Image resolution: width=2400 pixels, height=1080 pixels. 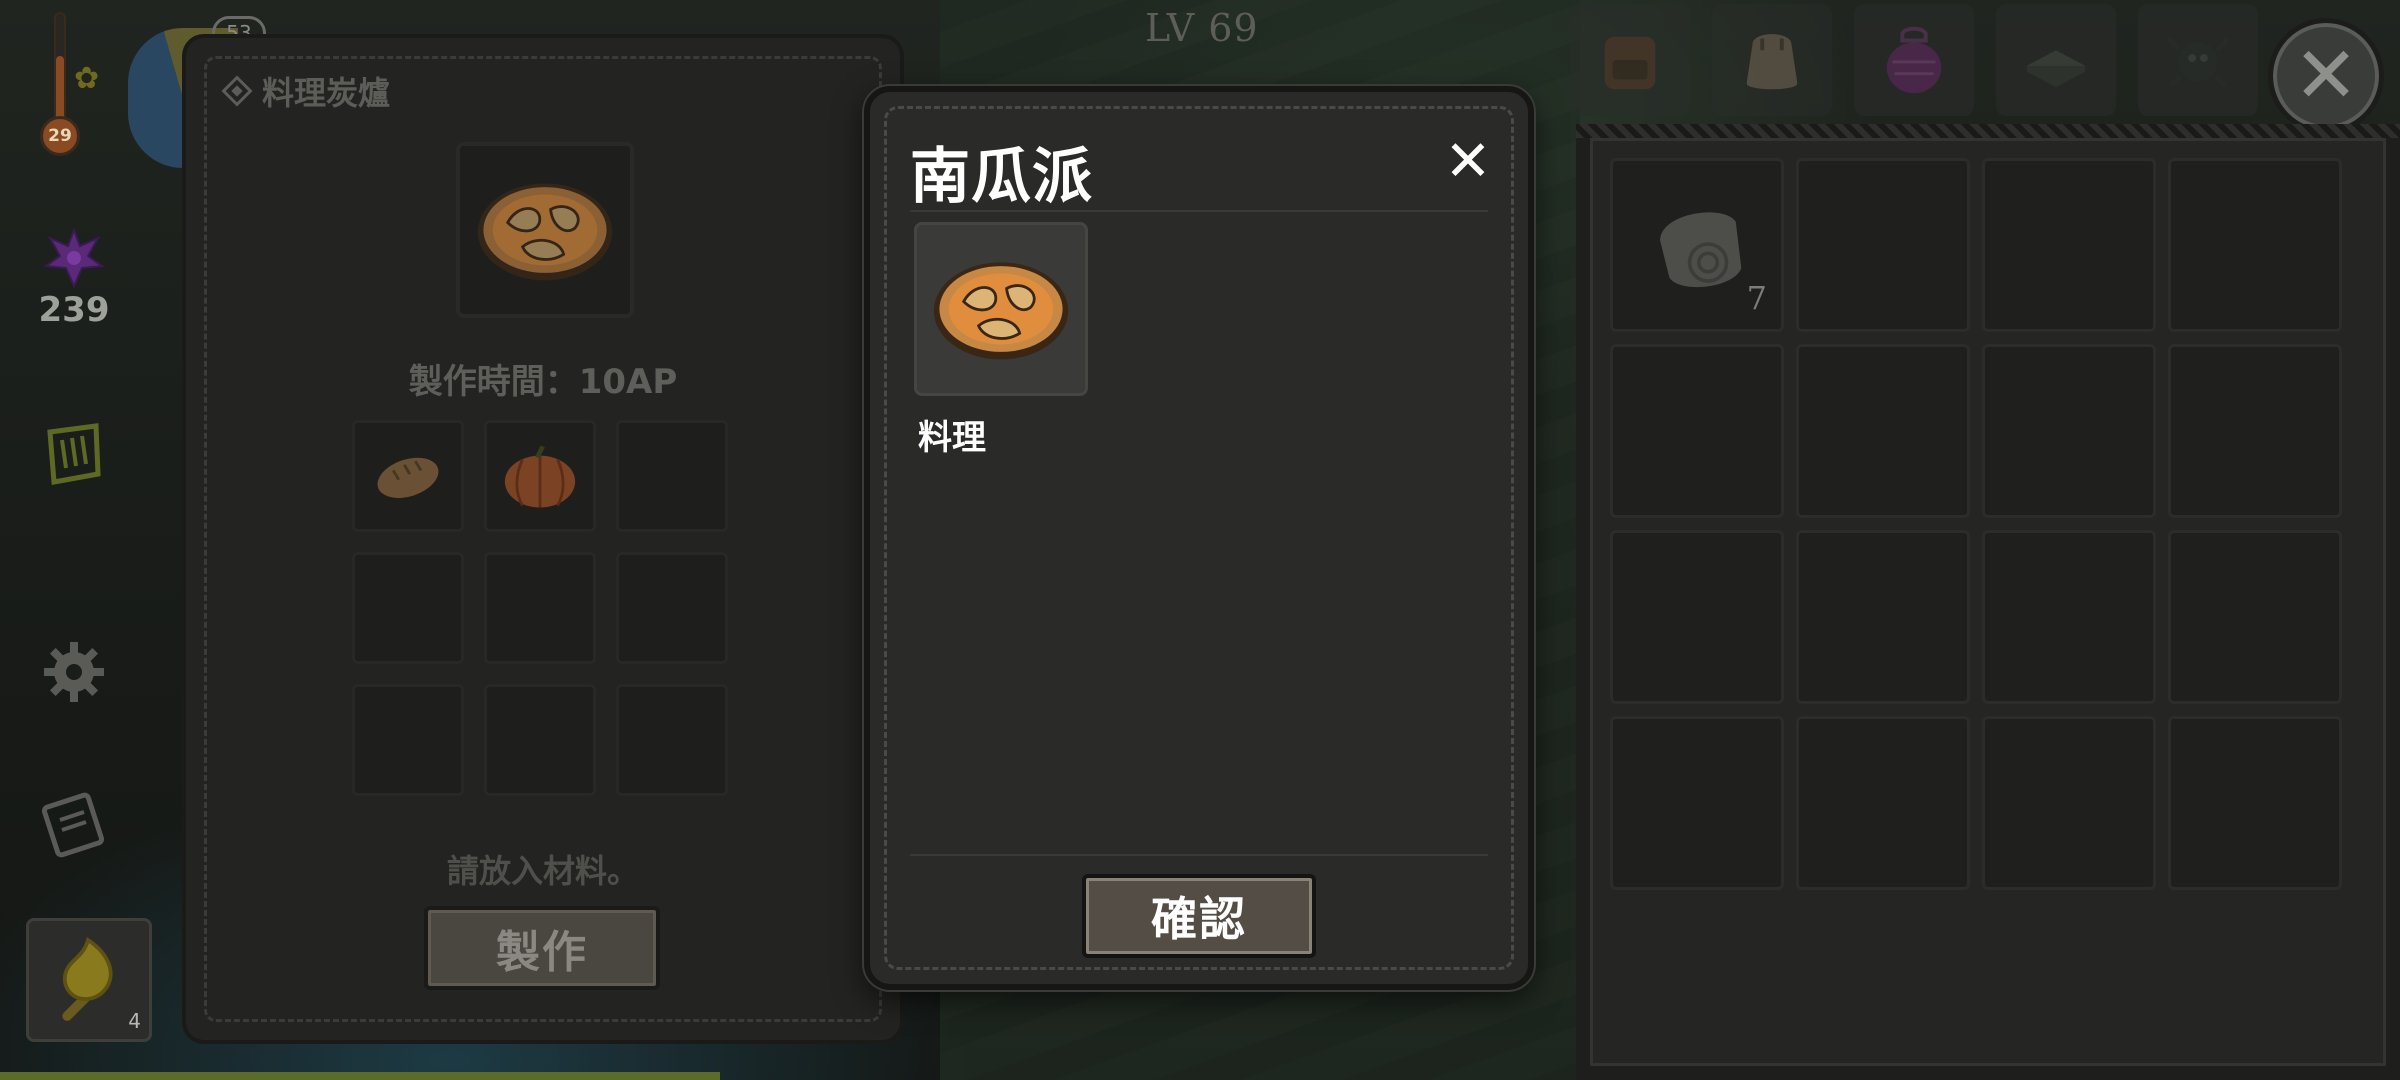 I want to click on craft-time: 製作時間：10AP, so click(x=543, y=382).